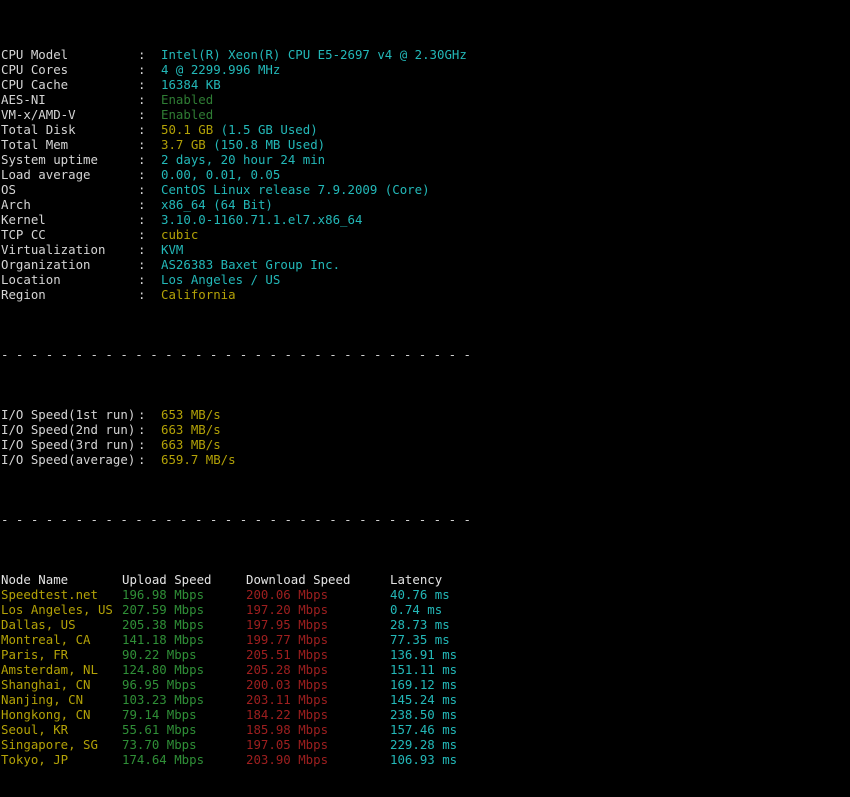  I want to click on latency-cell: 157.46 ms, so click(424, 729).